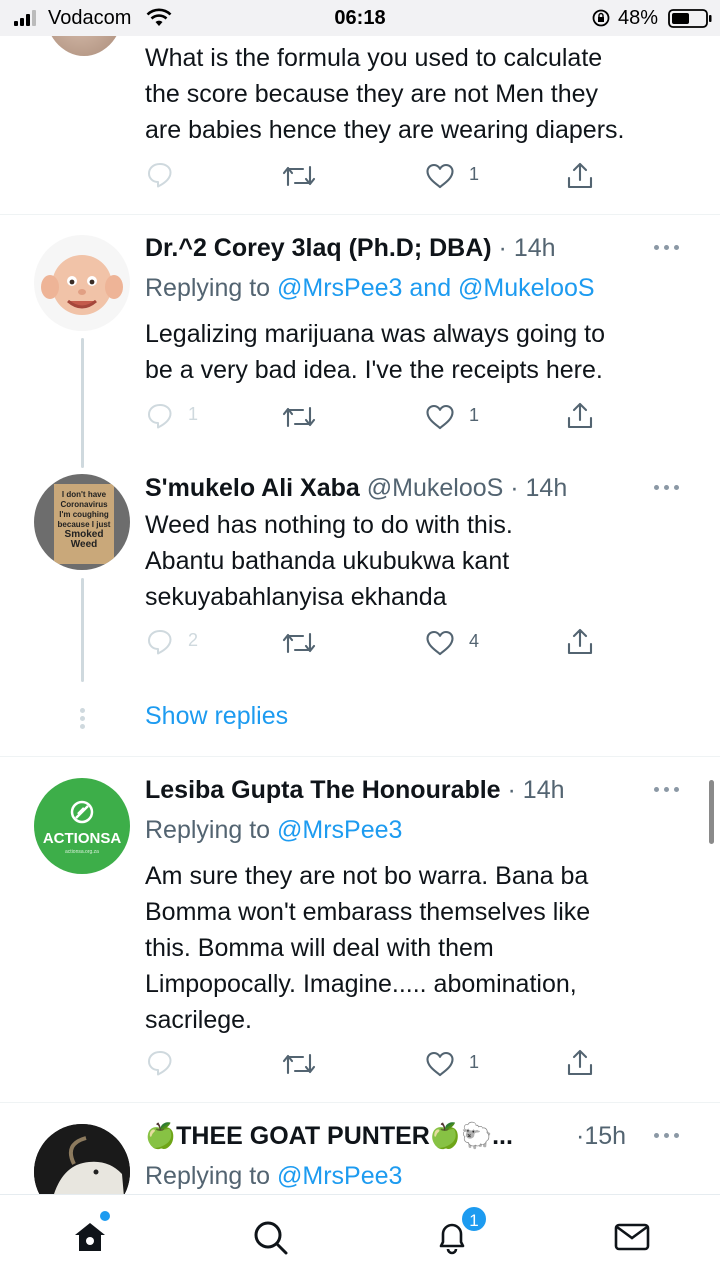 Image resolution: width=720 pixels, height=1280 pixels. Describe the element at coordinates (601, 18) in the screenshot. I see `rotation-lock-icon` at that location.